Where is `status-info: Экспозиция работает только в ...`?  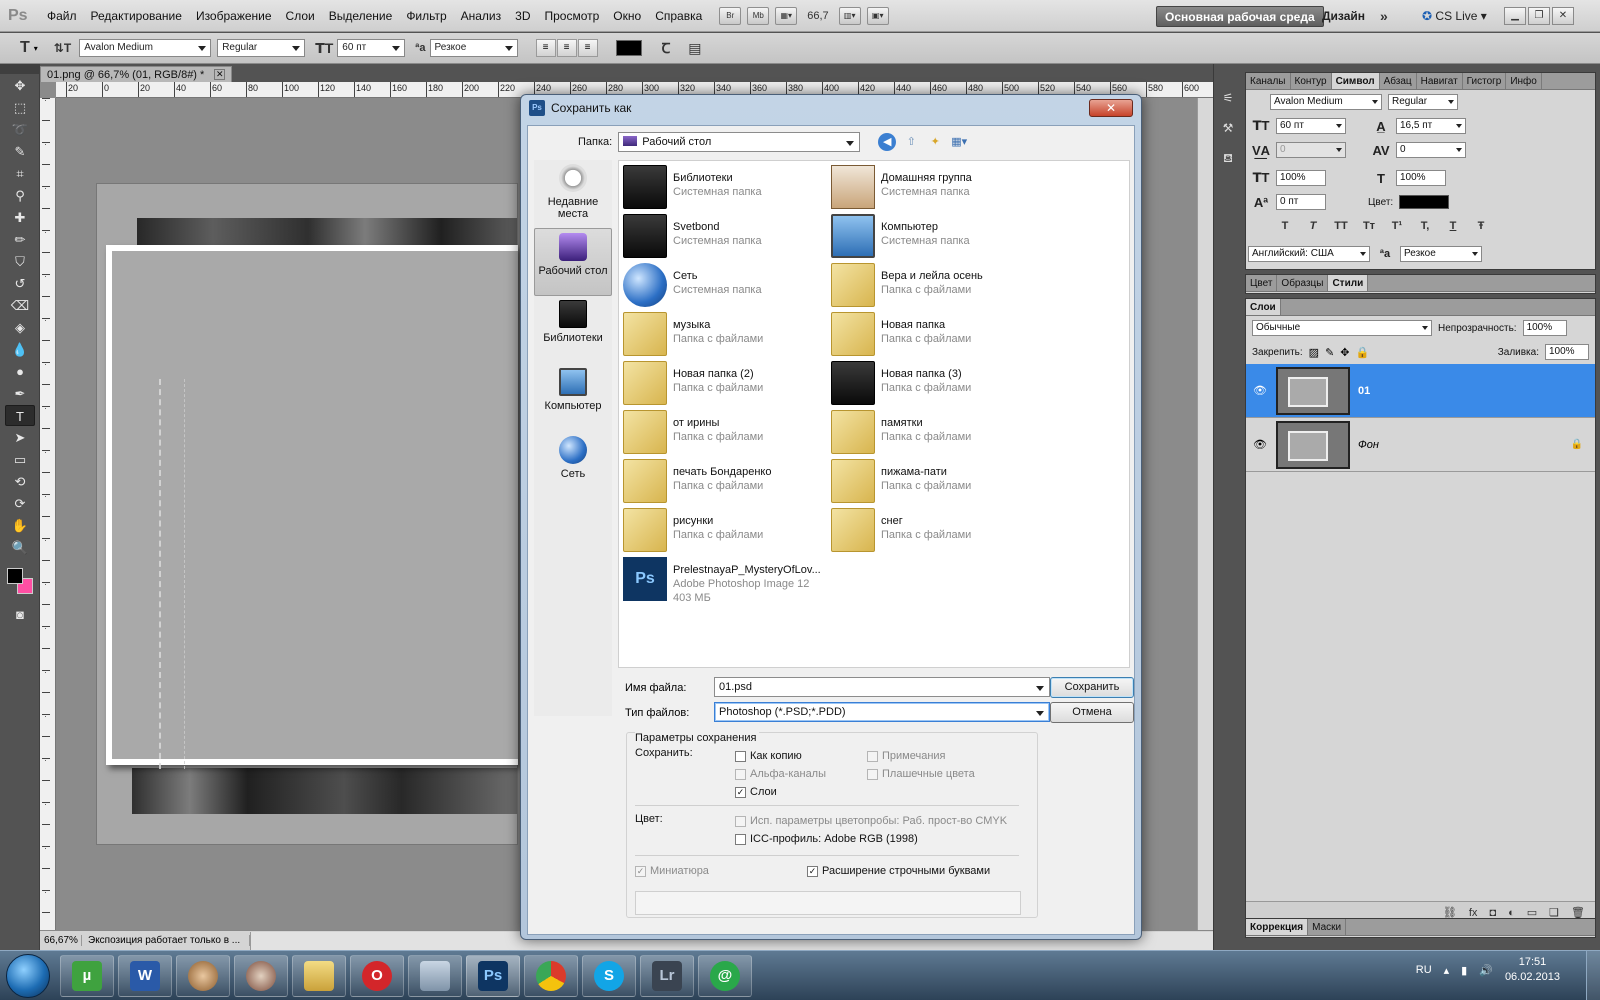 status-info: Экспозиция работает только в ... is located at coordinates (166, 940).